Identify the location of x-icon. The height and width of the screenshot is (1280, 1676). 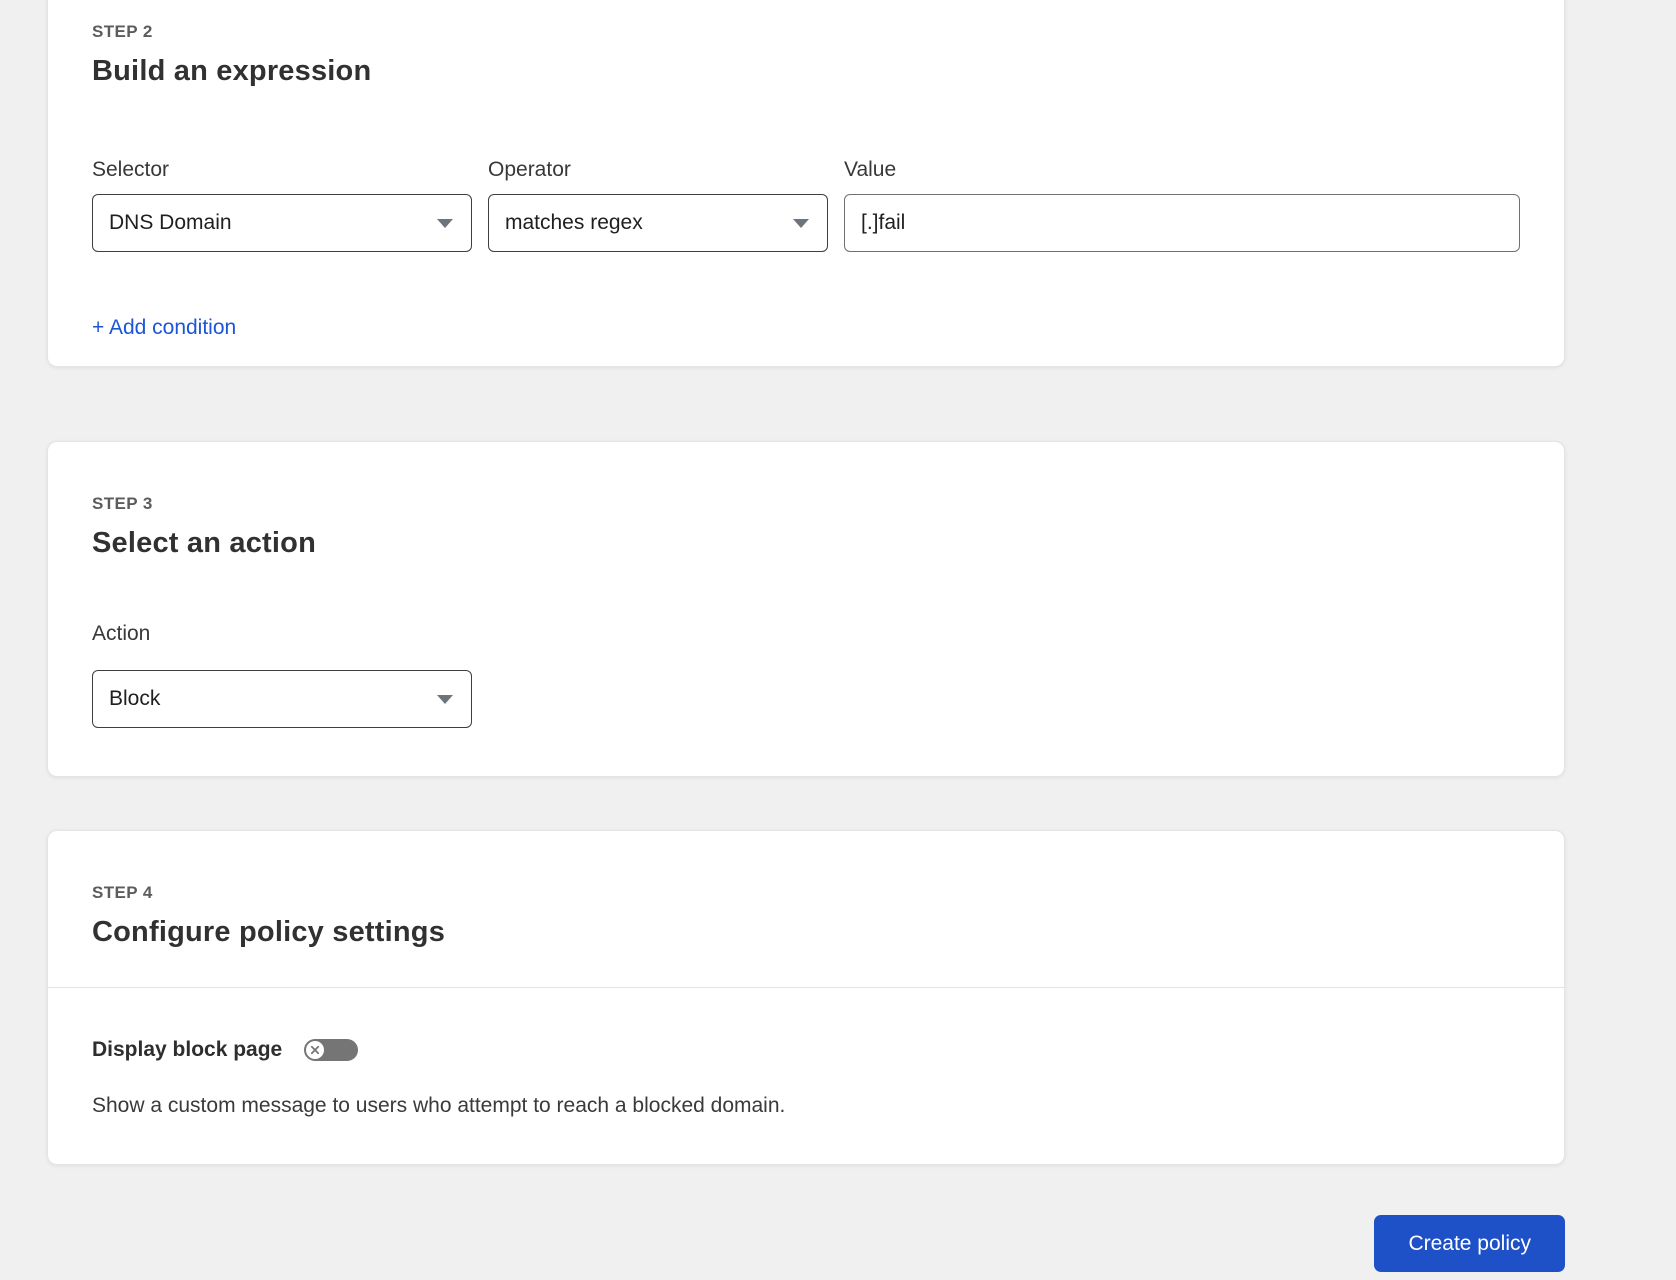
(315, 1050).